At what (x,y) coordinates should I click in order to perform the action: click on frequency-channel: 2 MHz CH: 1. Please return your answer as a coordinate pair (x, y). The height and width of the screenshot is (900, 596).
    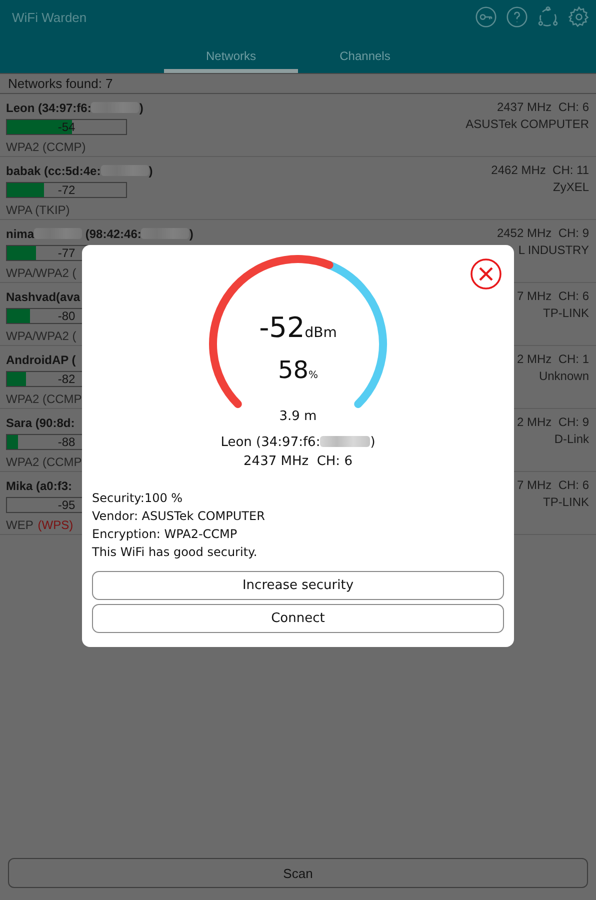
    Looking at the image, I should click on (552, 359).